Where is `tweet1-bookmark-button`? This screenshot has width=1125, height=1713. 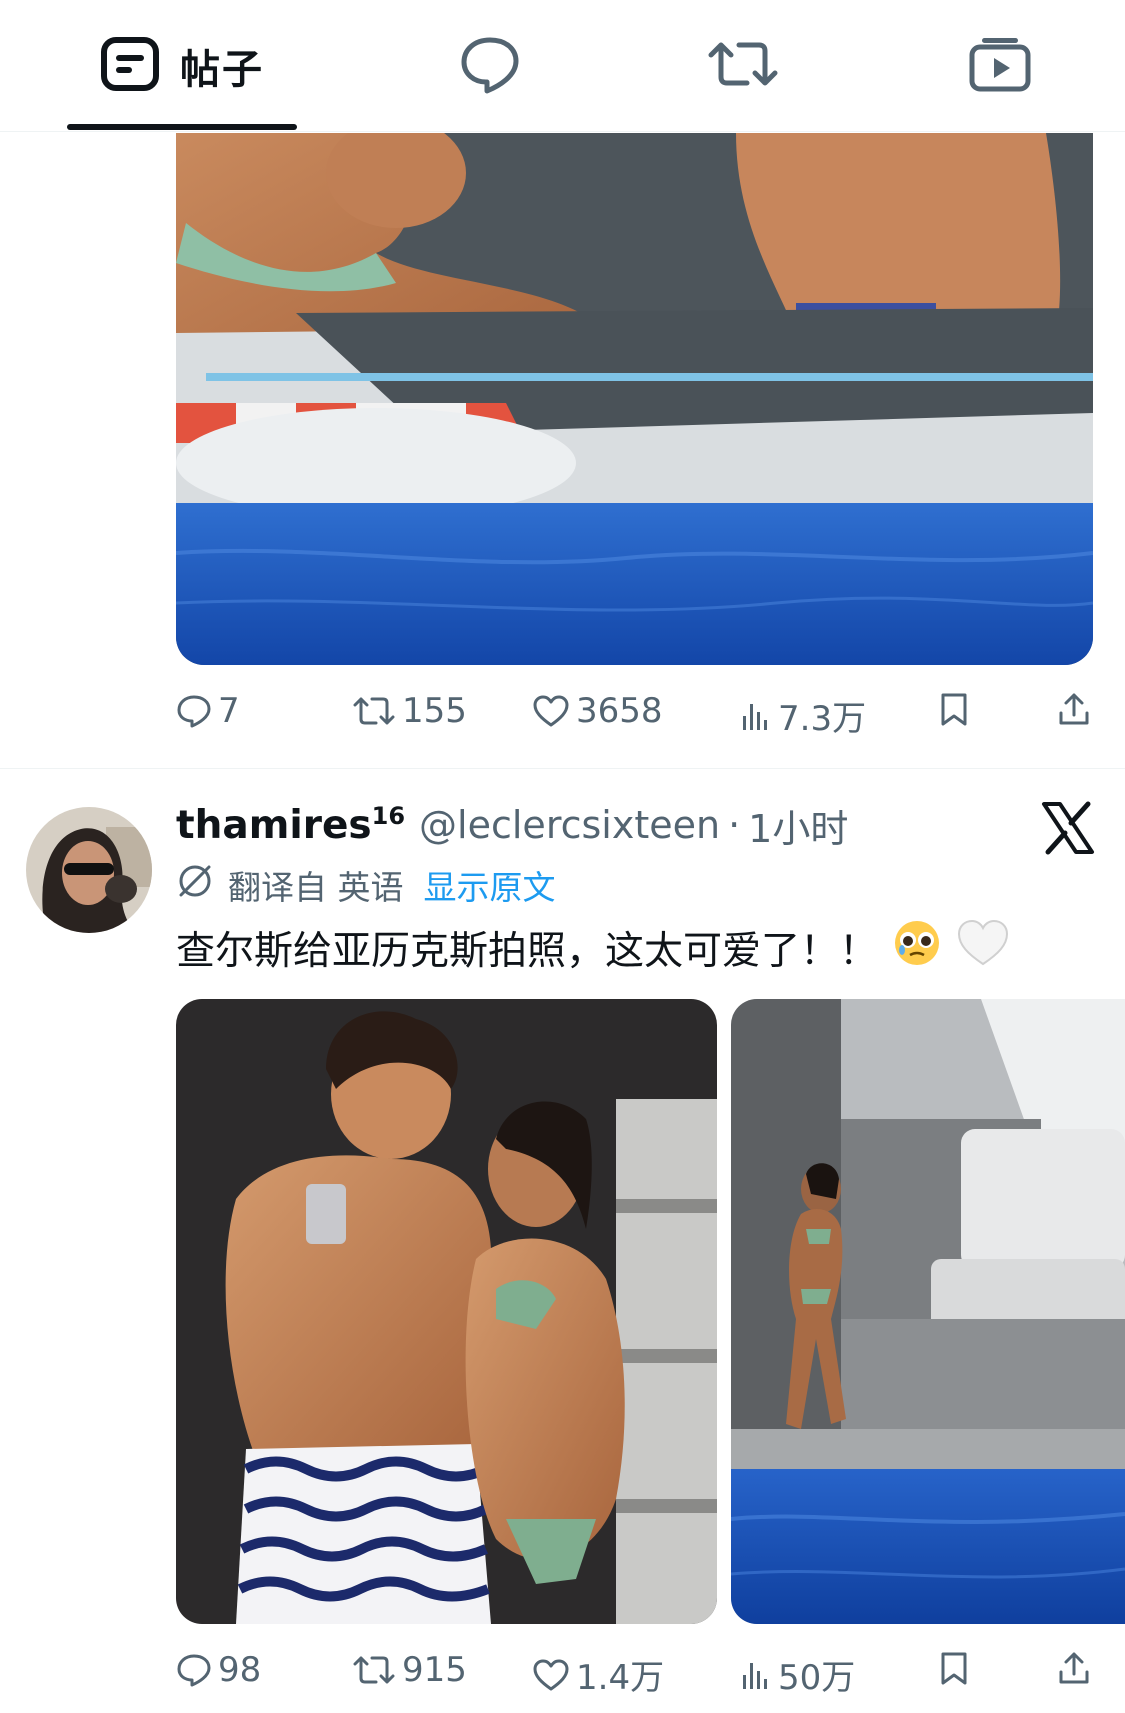
tweet1-bookmark-button is located at coordinates (954, 709).